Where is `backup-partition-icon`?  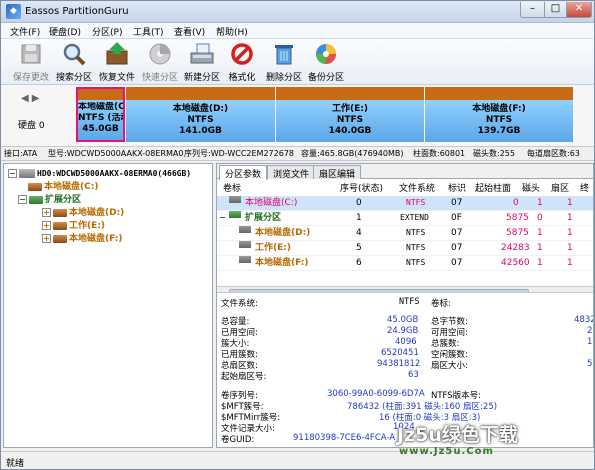
backup-partition-icon is located at coordinates (326, 54).